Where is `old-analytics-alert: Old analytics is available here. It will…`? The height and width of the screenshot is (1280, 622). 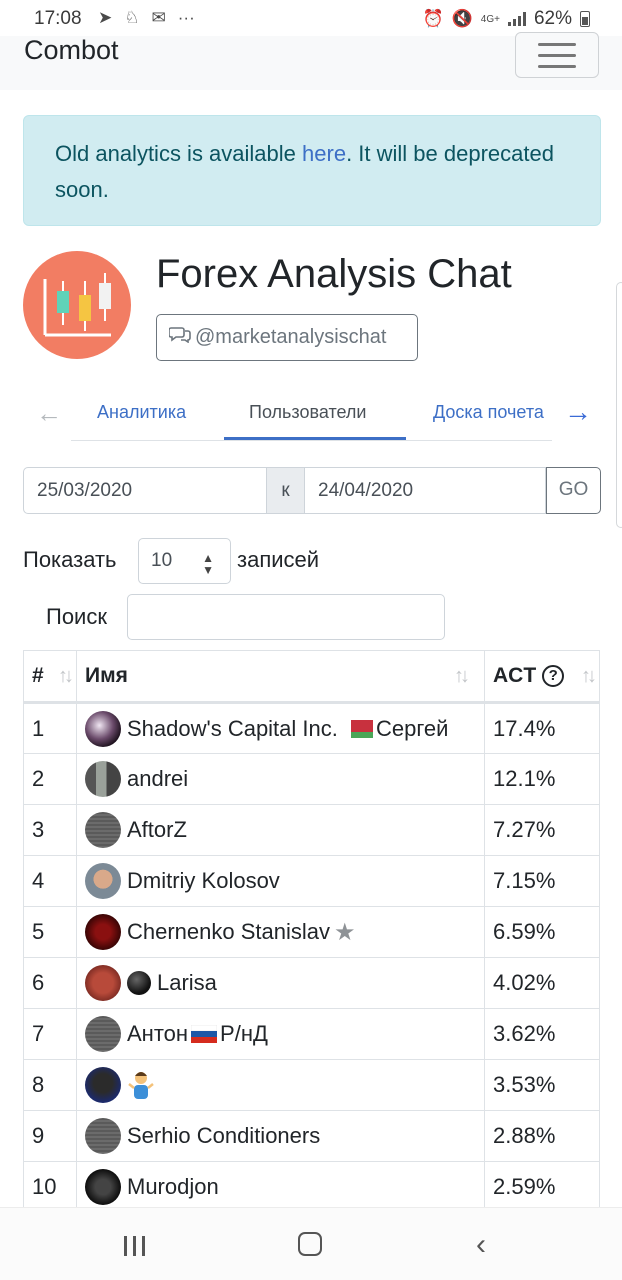
old-analytics-alert: Old analytics is available here. It will… is located at coordinates (312, 170).